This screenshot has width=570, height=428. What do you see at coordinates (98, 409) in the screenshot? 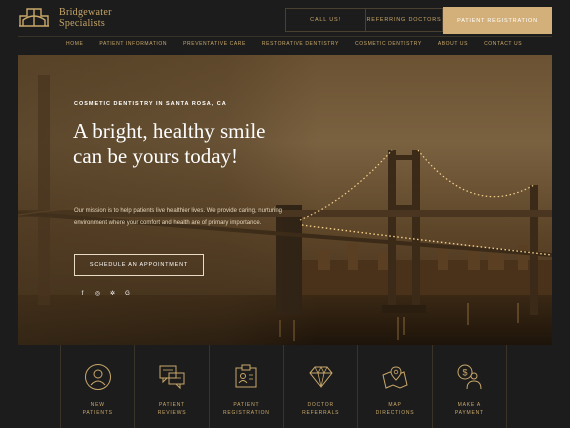
I see `quick-link-label: NEW PATIENTS` at bounding box center [98, 409].